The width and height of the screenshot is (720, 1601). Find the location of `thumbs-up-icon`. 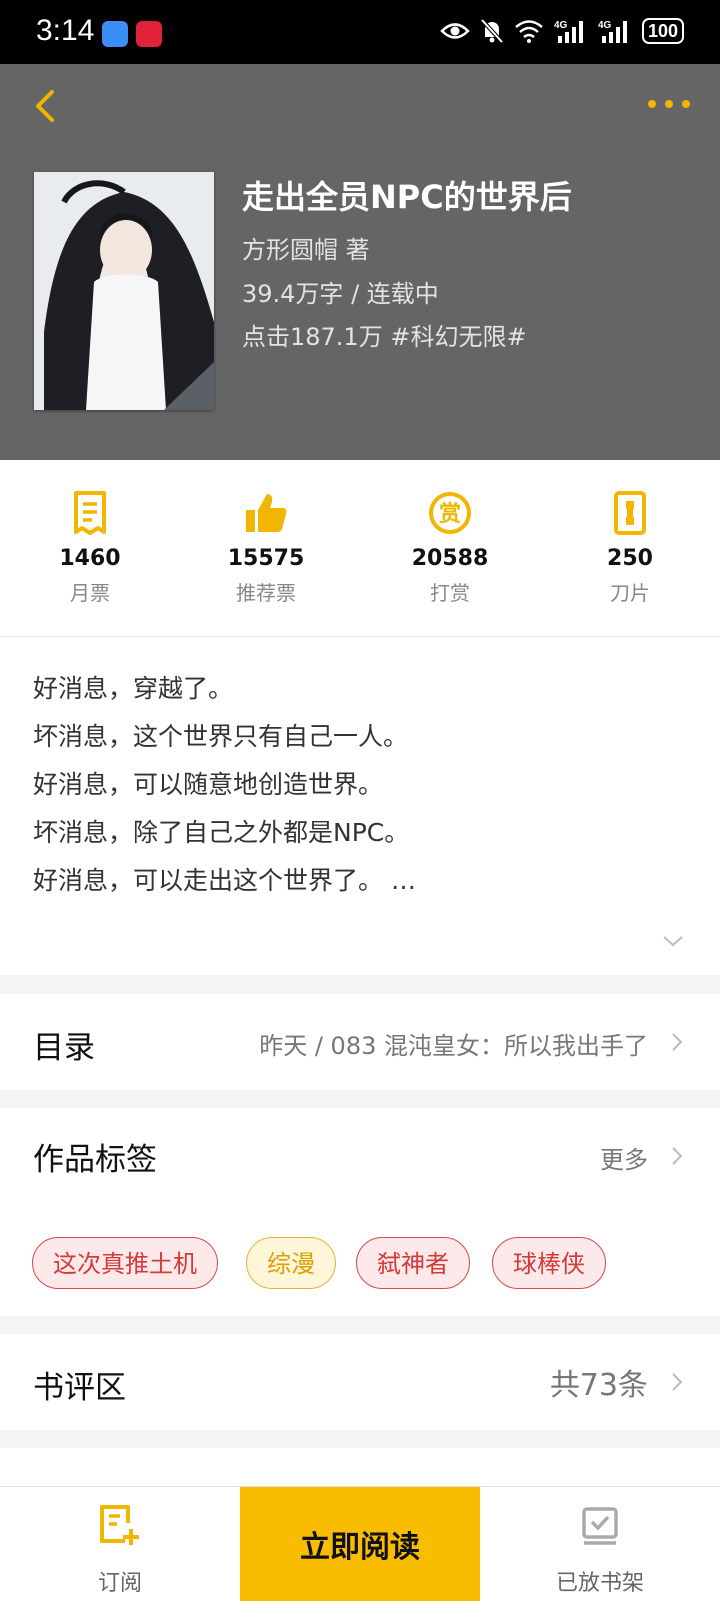

thumbs-up-icon is located at coordinates (266, 513).